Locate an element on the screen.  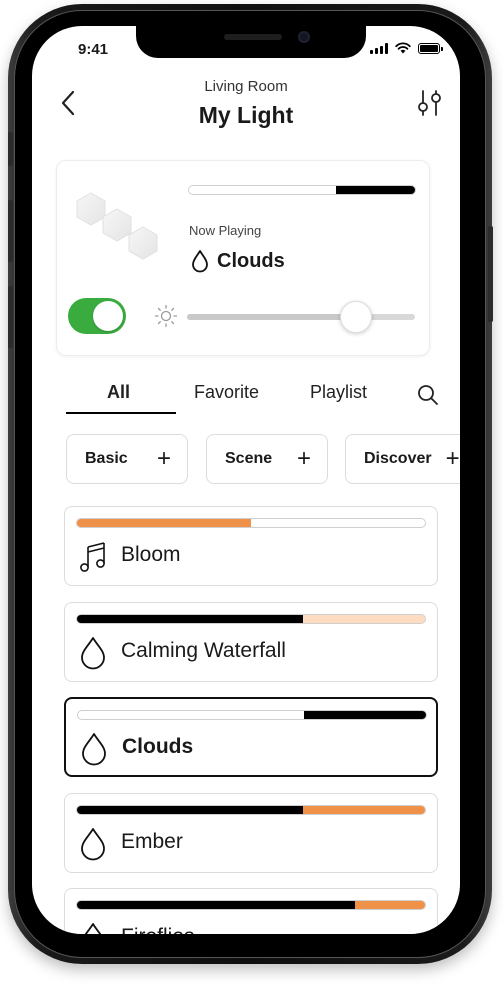
music-note-icon is located at coordinates (93, 557).